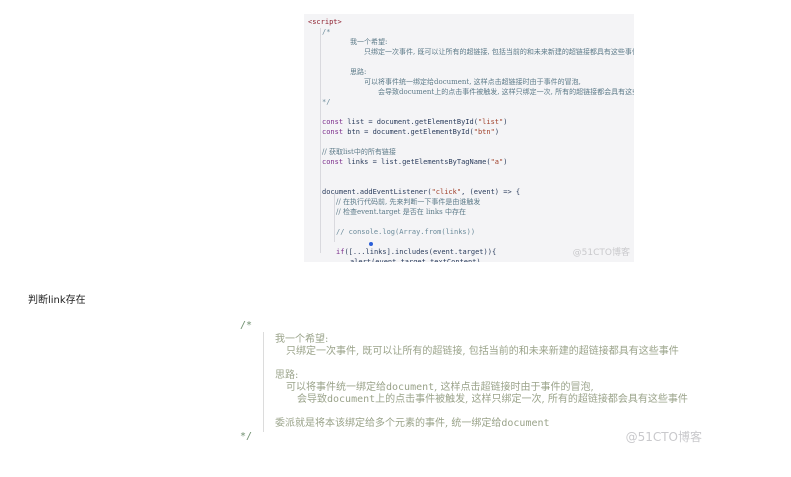 This screenshot has height=477, width=791. Describe the element at coordinates (358, 72) in the screenshot. I see `code-token: 思路:` at that location.